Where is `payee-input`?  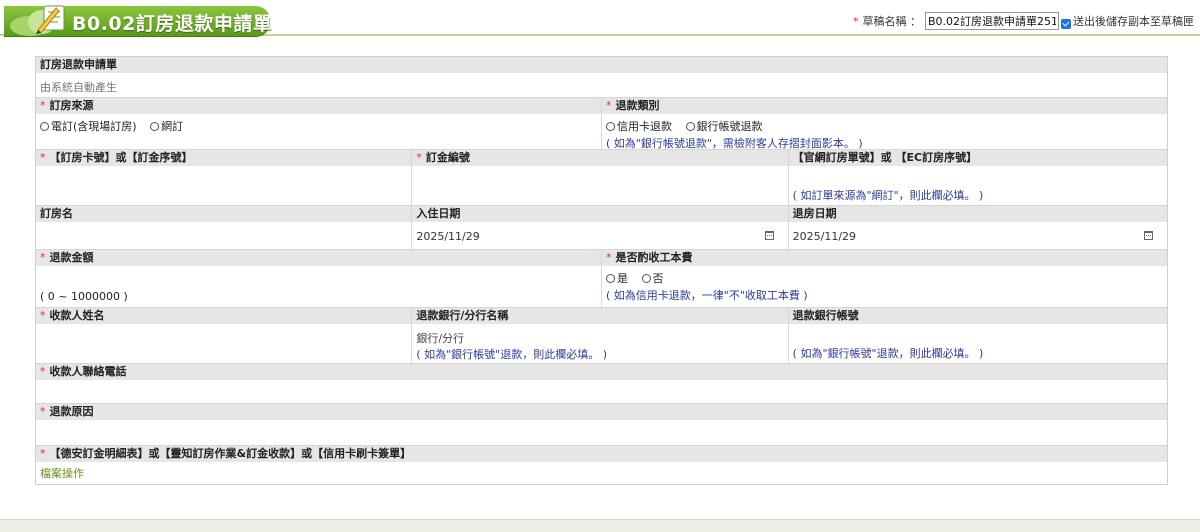
payee-input is located at coordinates (224, 344).